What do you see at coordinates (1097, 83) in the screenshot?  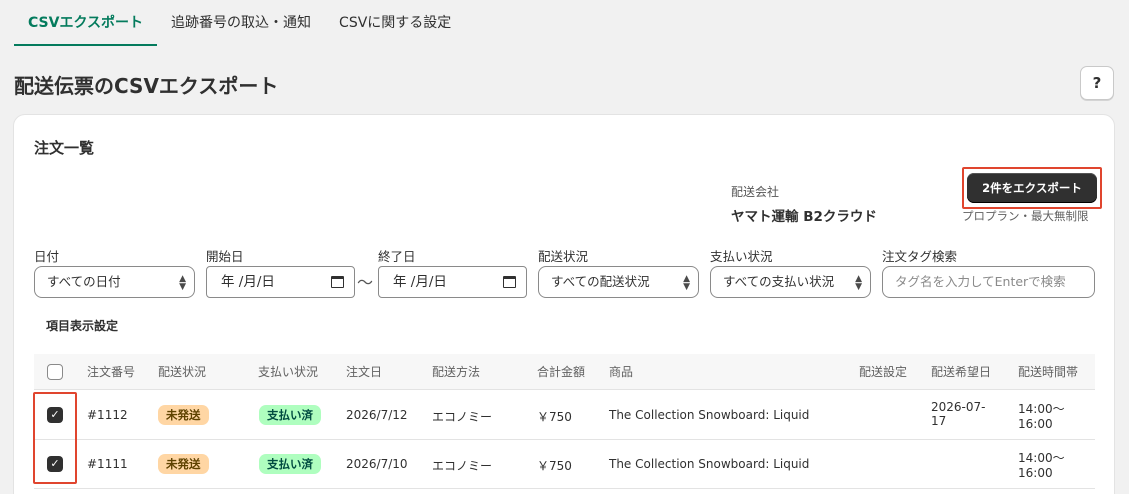 I see `help-button: ?` at bounding box center [1097, 83].